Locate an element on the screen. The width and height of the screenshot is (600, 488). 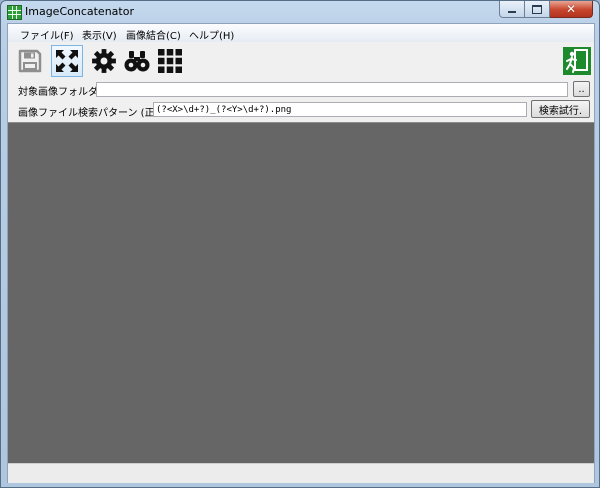
window-title: ImageConcatenator is located at coordinates (79, 11).